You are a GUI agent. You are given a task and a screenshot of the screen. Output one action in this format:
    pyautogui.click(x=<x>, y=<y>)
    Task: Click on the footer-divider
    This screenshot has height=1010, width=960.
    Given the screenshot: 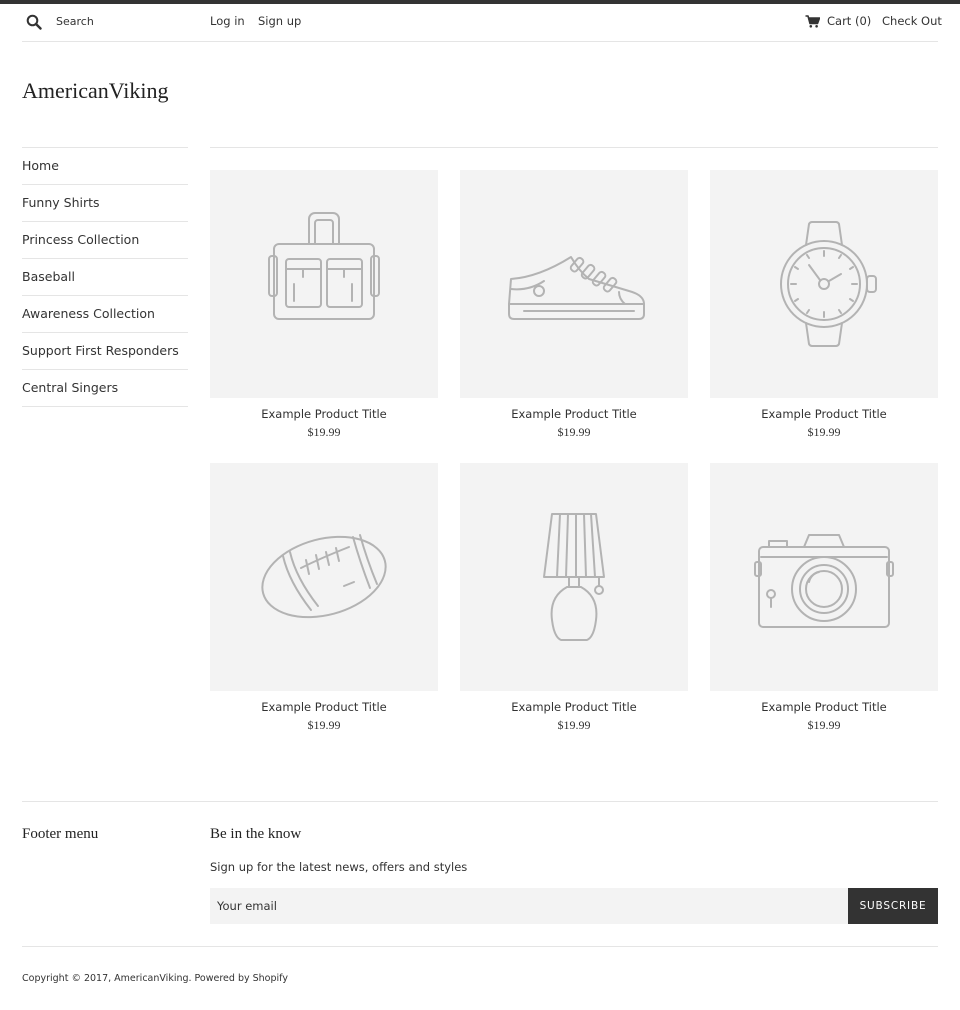 What is the action you would take?
    pyautogui.click(x=480, y=801)
    